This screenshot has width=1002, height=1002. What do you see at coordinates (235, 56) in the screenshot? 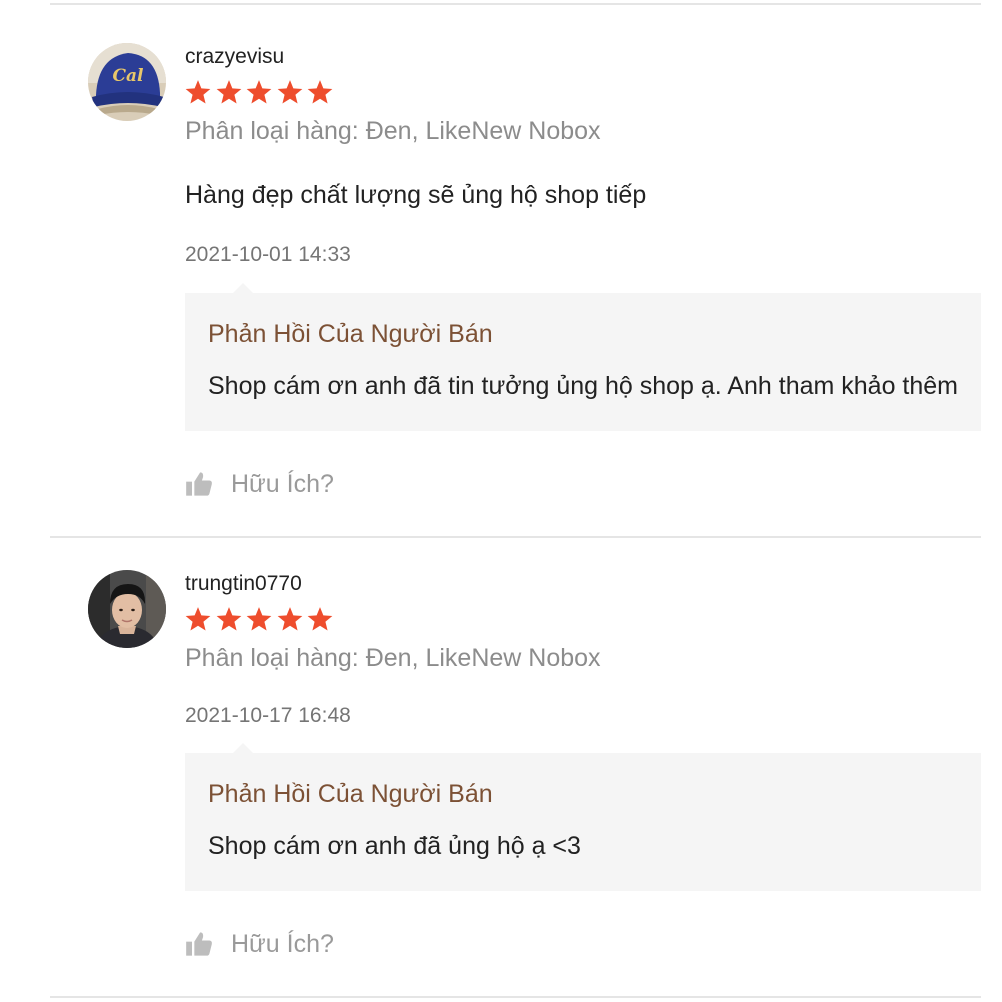
I see `review-username: crazyevisu` at bounding box center [235, 56].